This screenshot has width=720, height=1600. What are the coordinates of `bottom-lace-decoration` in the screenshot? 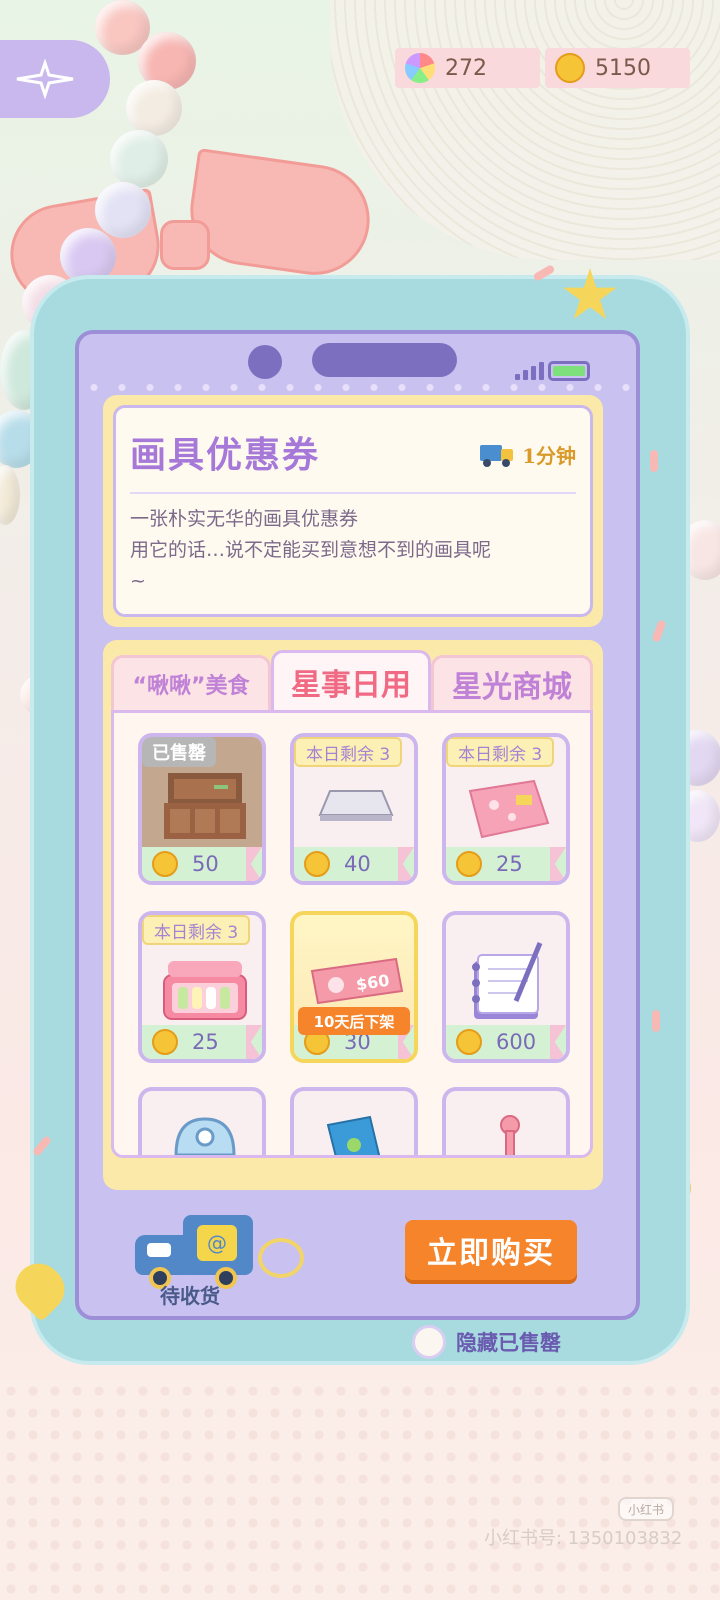 It's located at (360, 1490).